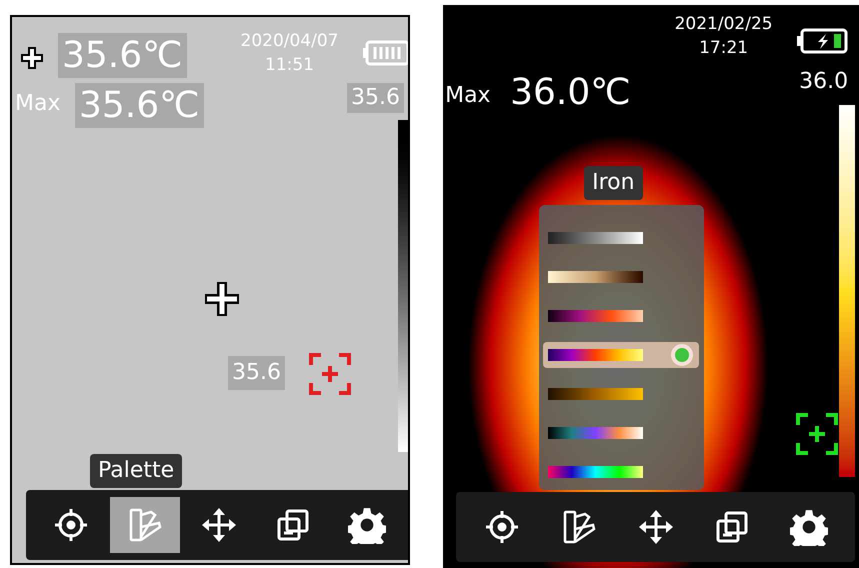 The height and width of the screenshot is (568, 859). I want to click on selected-radio-icon, so click(682, 355).